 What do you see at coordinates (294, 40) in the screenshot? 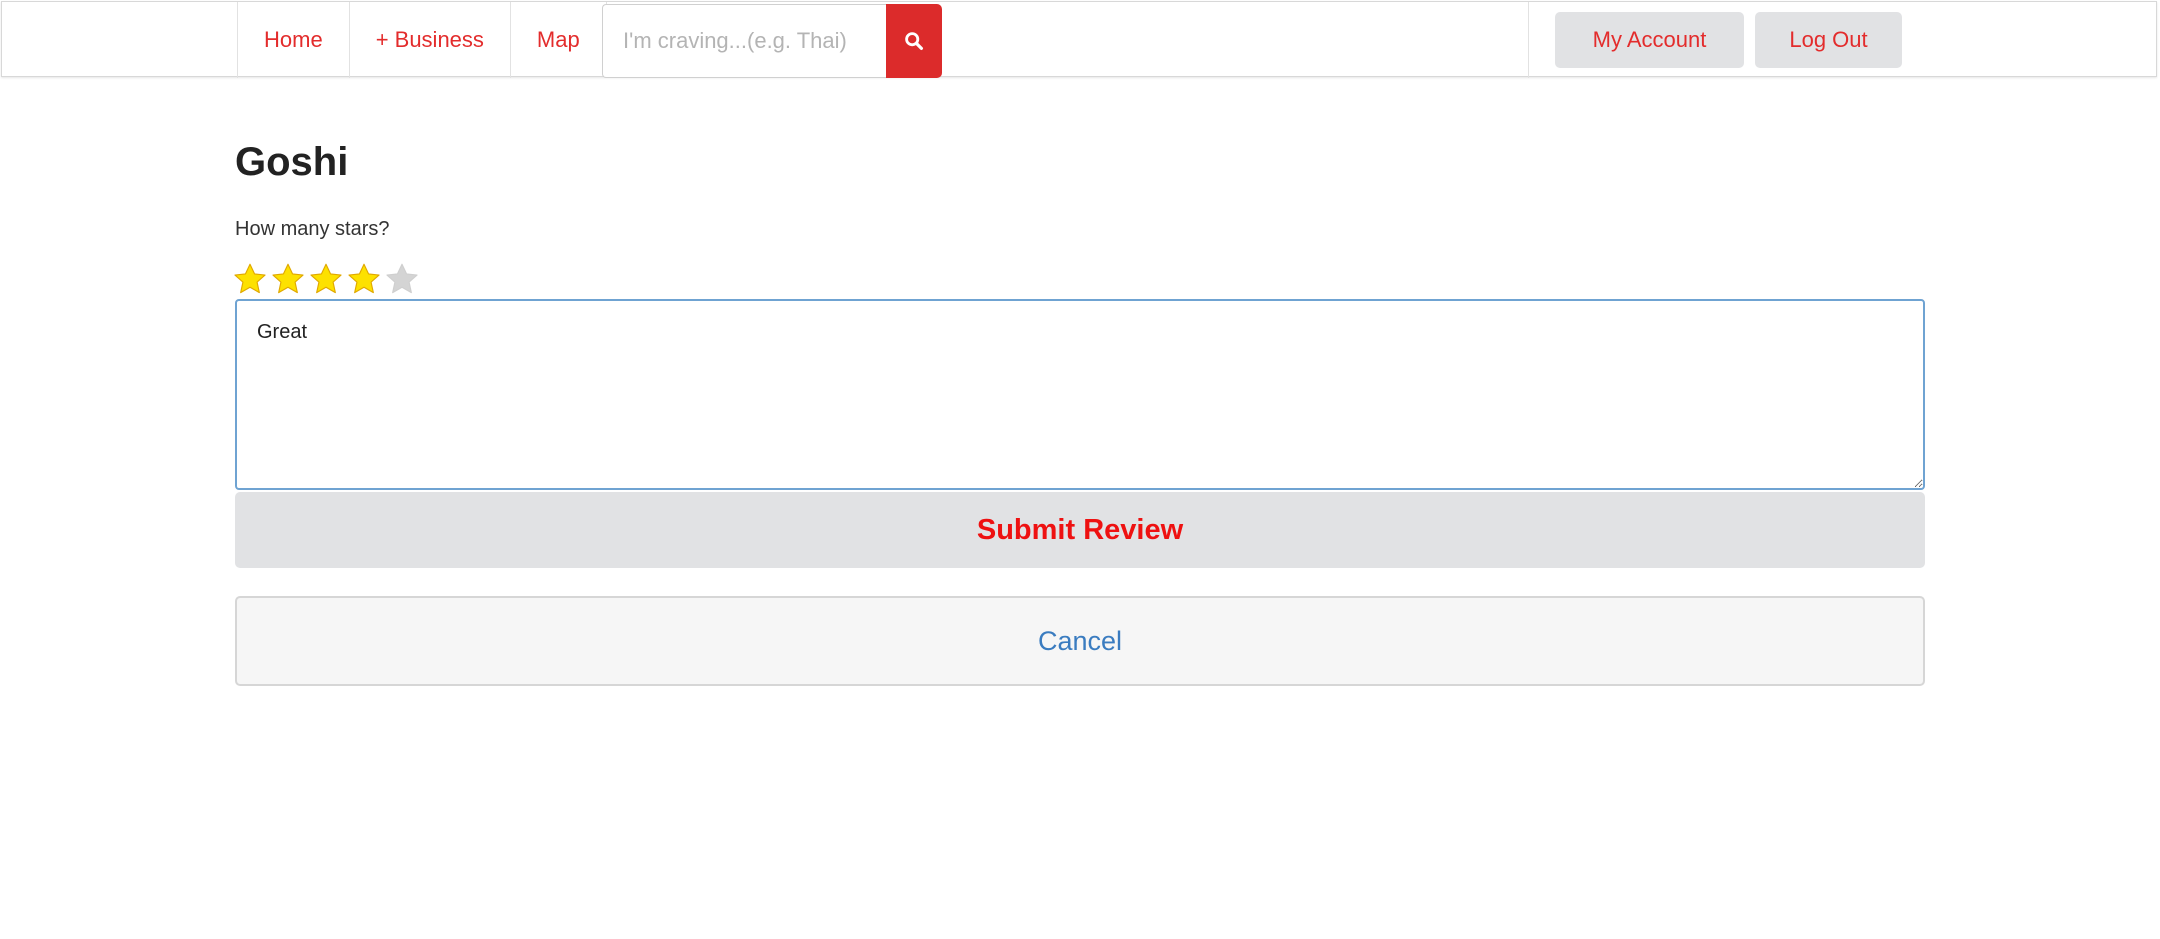
I see `nav-link-home: Home` at bounding box center [294, 40].